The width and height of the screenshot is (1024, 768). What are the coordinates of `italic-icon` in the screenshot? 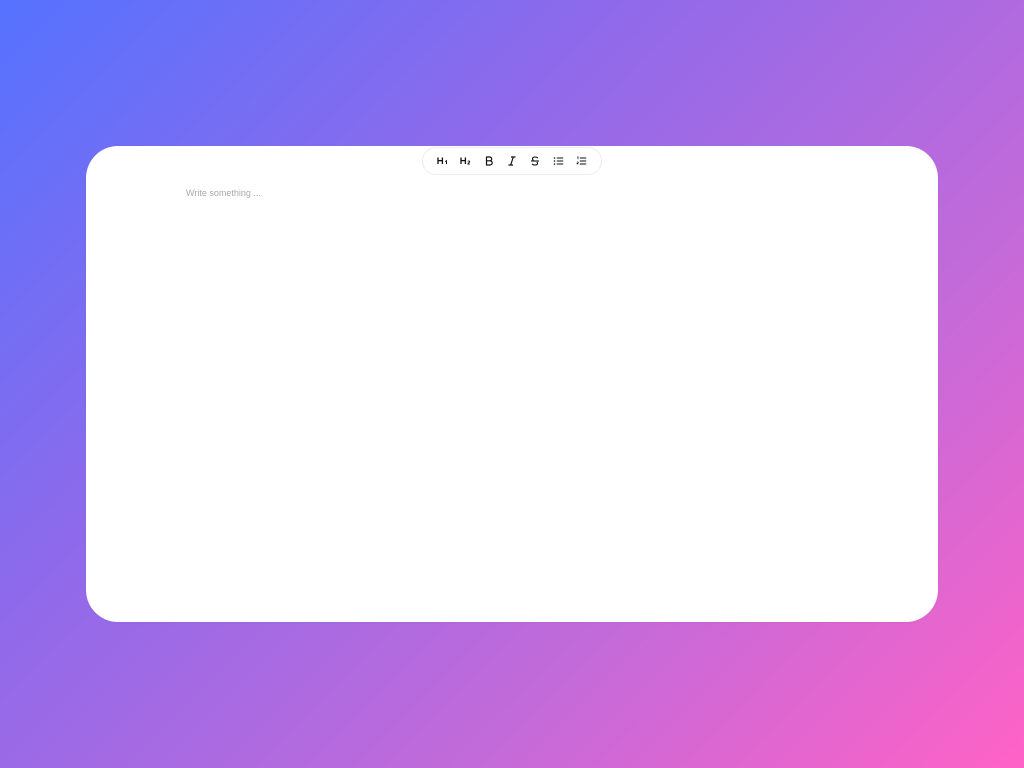 It's located at (512, 161).